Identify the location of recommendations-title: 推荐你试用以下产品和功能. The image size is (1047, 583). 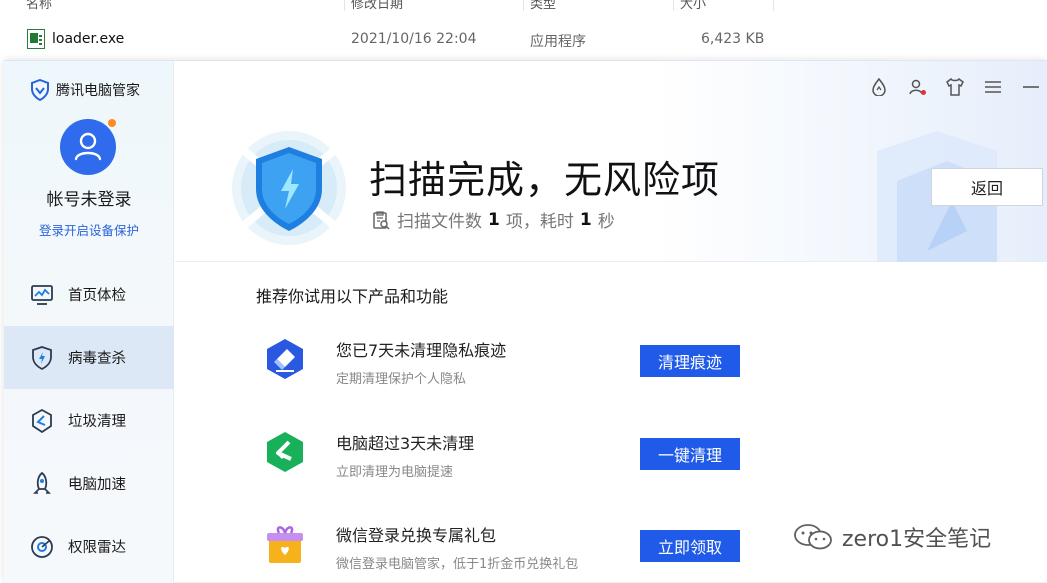
(352, 296).